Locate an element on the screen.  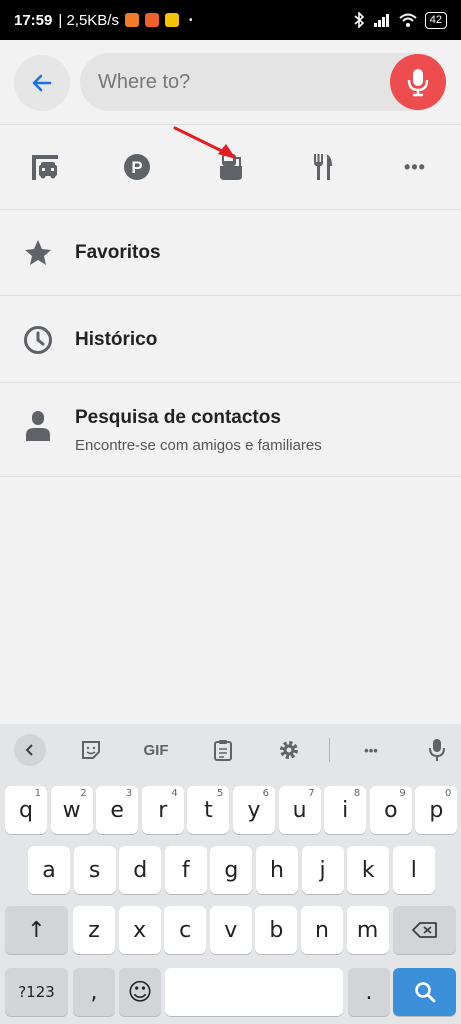
contact-person-icon is located at coordinates (38, 426).